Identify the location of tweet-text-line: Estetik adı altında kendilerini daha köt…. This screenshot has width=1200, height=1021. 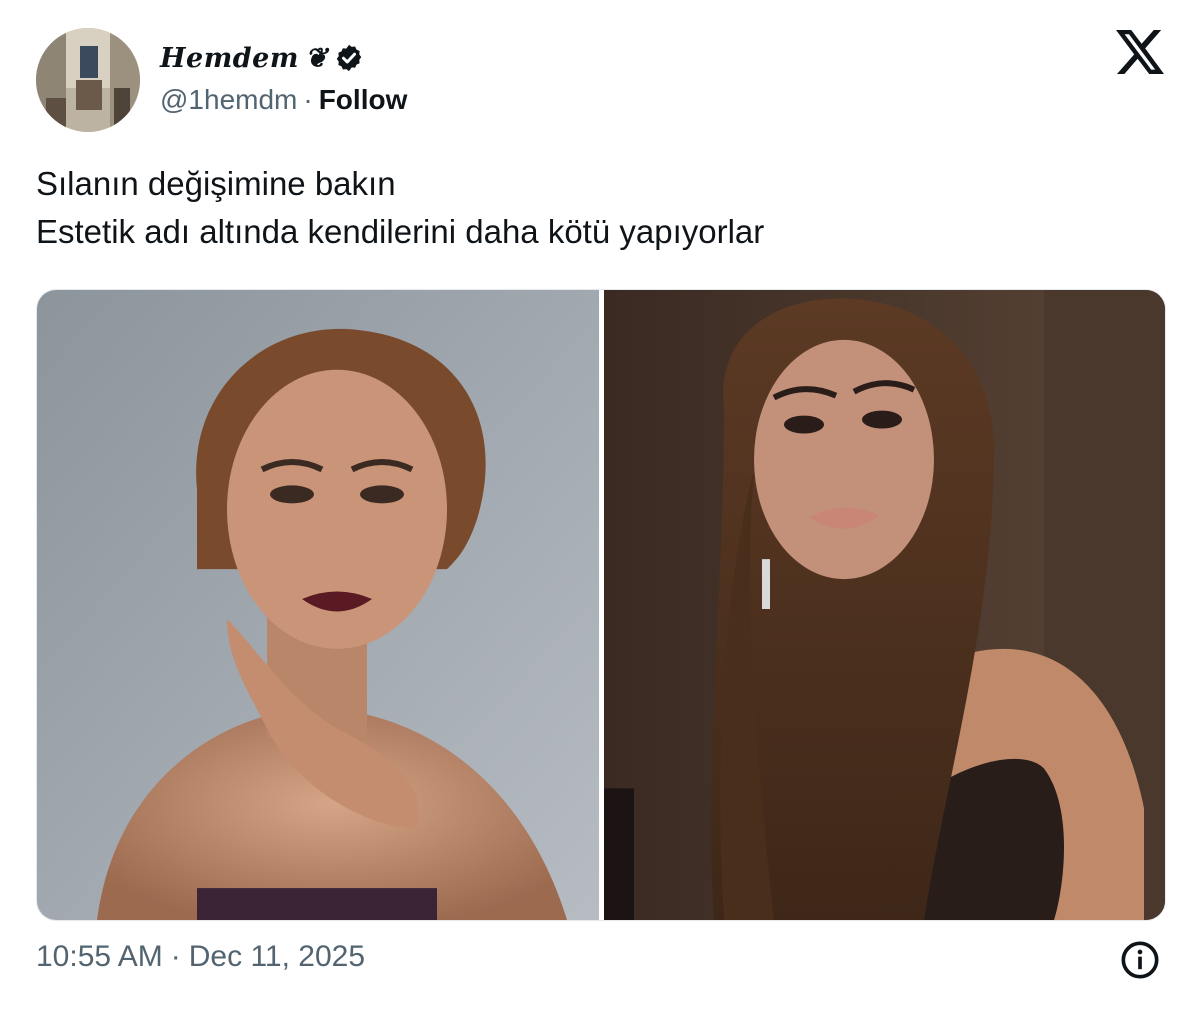
(400, 231).